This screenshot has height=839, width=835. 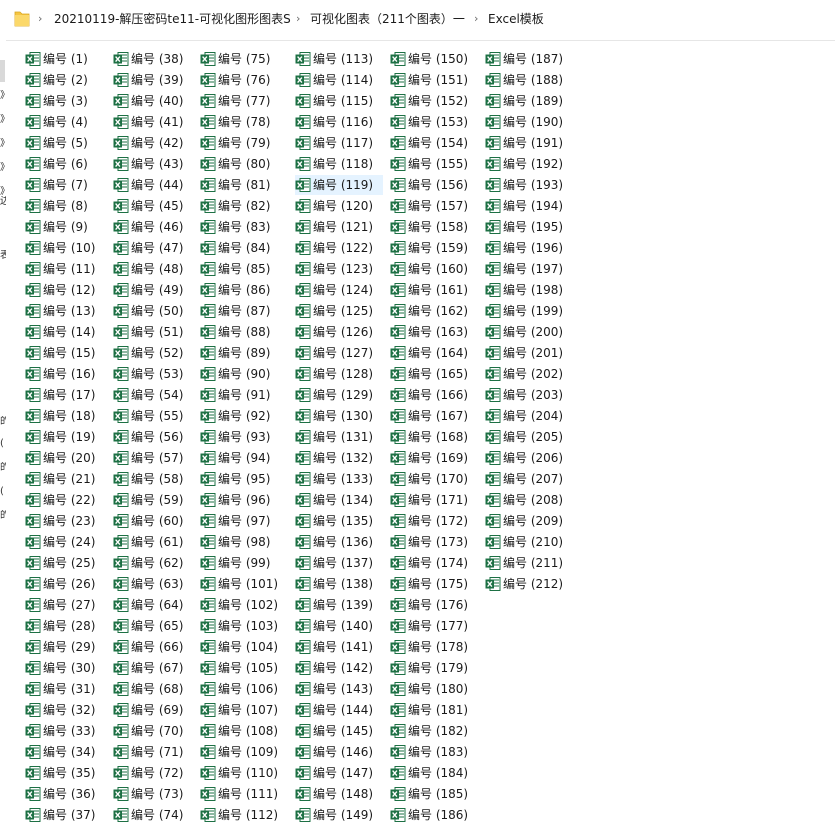 What do you see at coordinates (339, 416) in the screenshot?
I see `file-item: 编号 (130)` at bounding box center [339, 416].